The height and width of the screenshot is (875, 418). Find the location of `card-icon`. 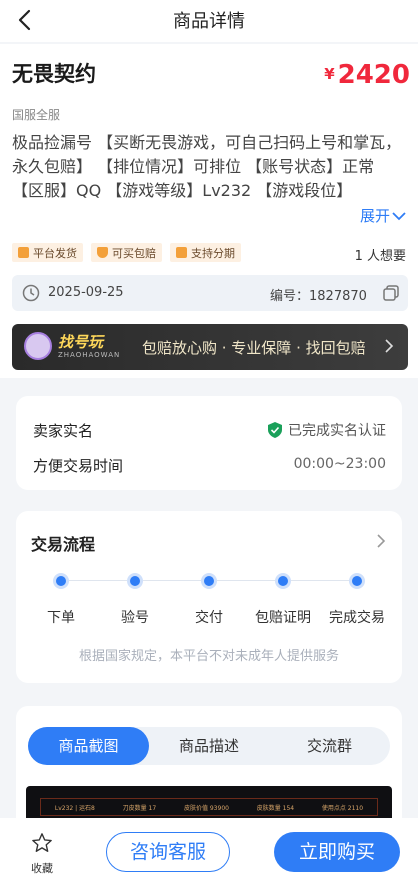

card-icon is located at coordinates (181, 252).